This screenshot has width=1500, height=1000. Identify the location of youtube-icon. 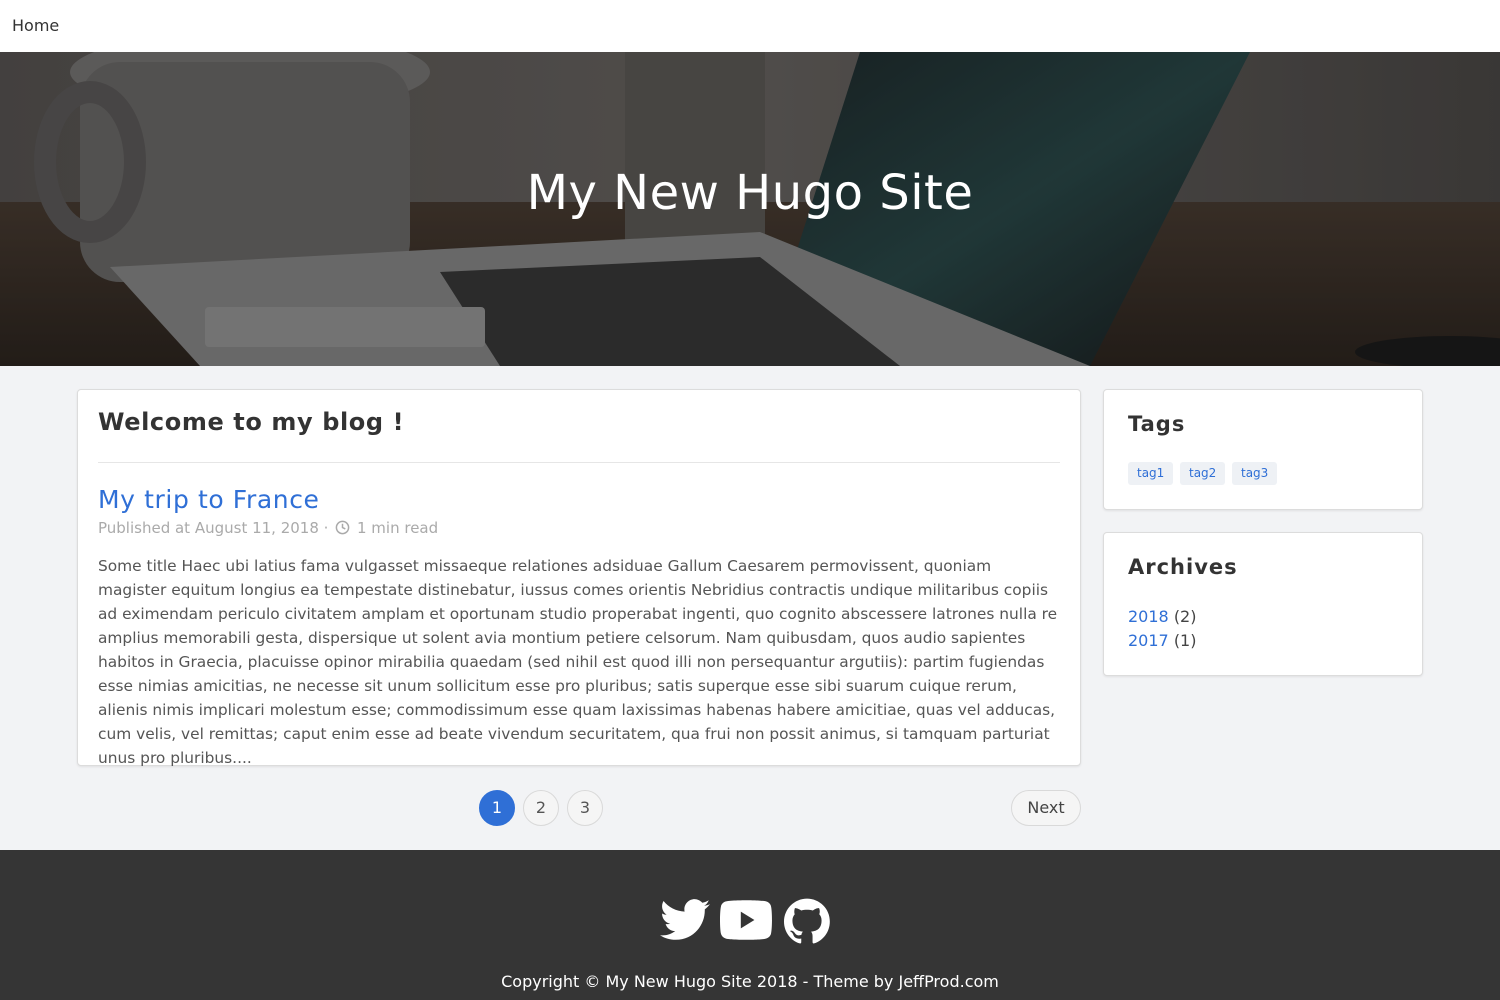
(746, 922).